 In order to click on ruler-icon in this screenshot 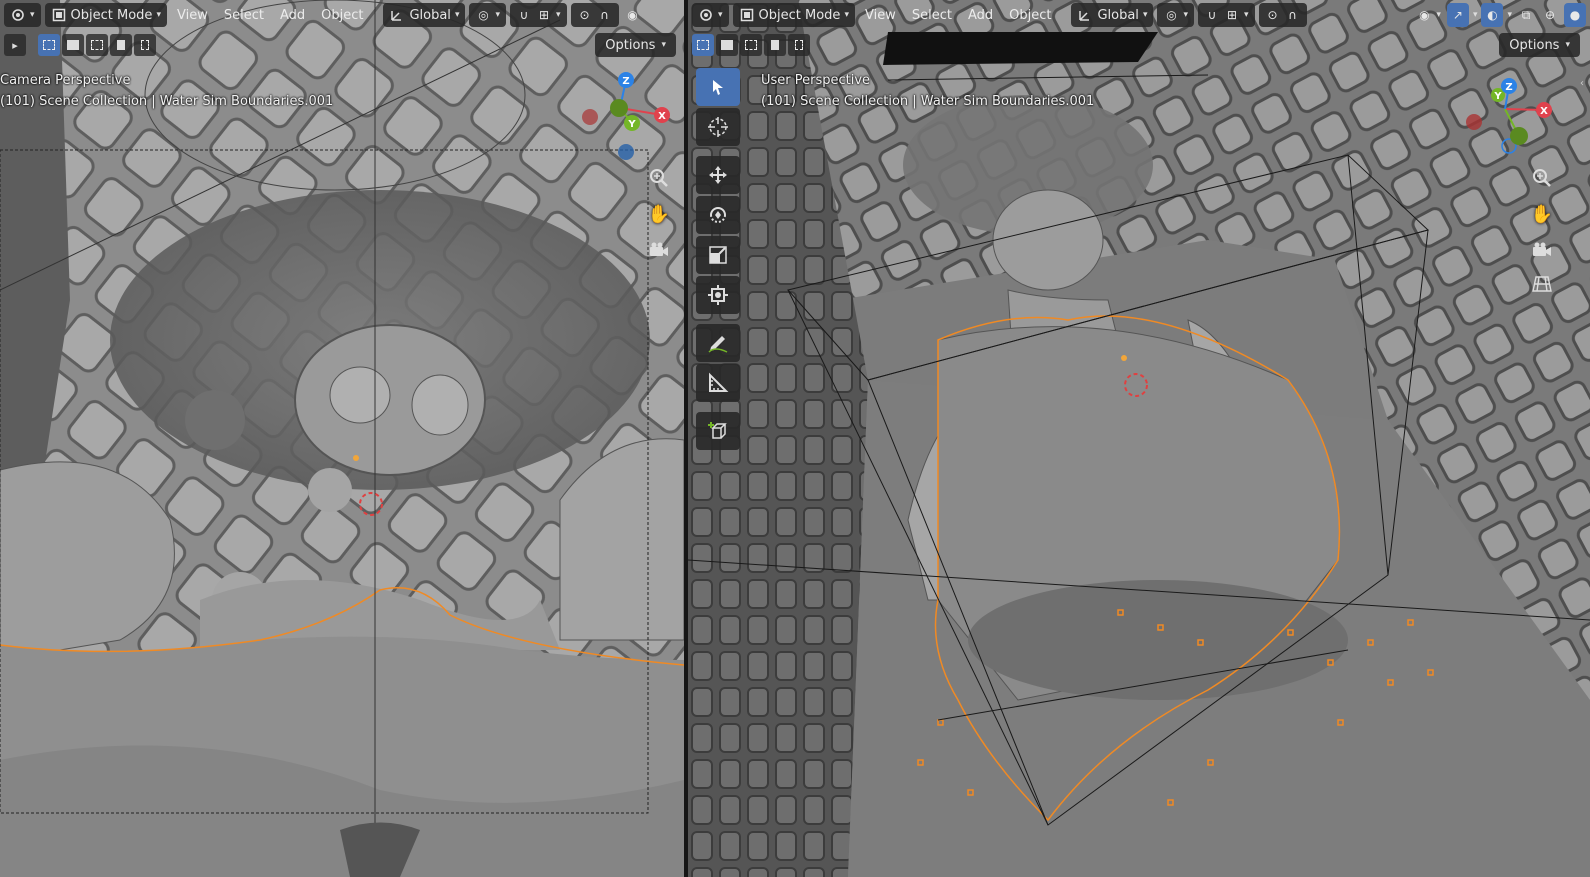, I will do `click(719, 382)`.